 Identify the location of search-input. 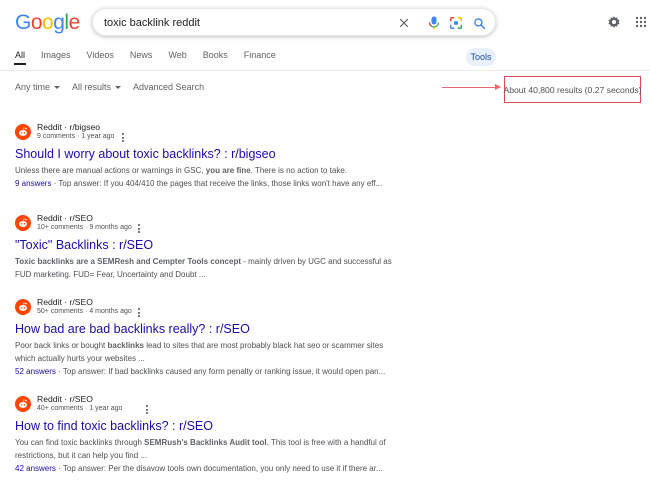
(249, 23).